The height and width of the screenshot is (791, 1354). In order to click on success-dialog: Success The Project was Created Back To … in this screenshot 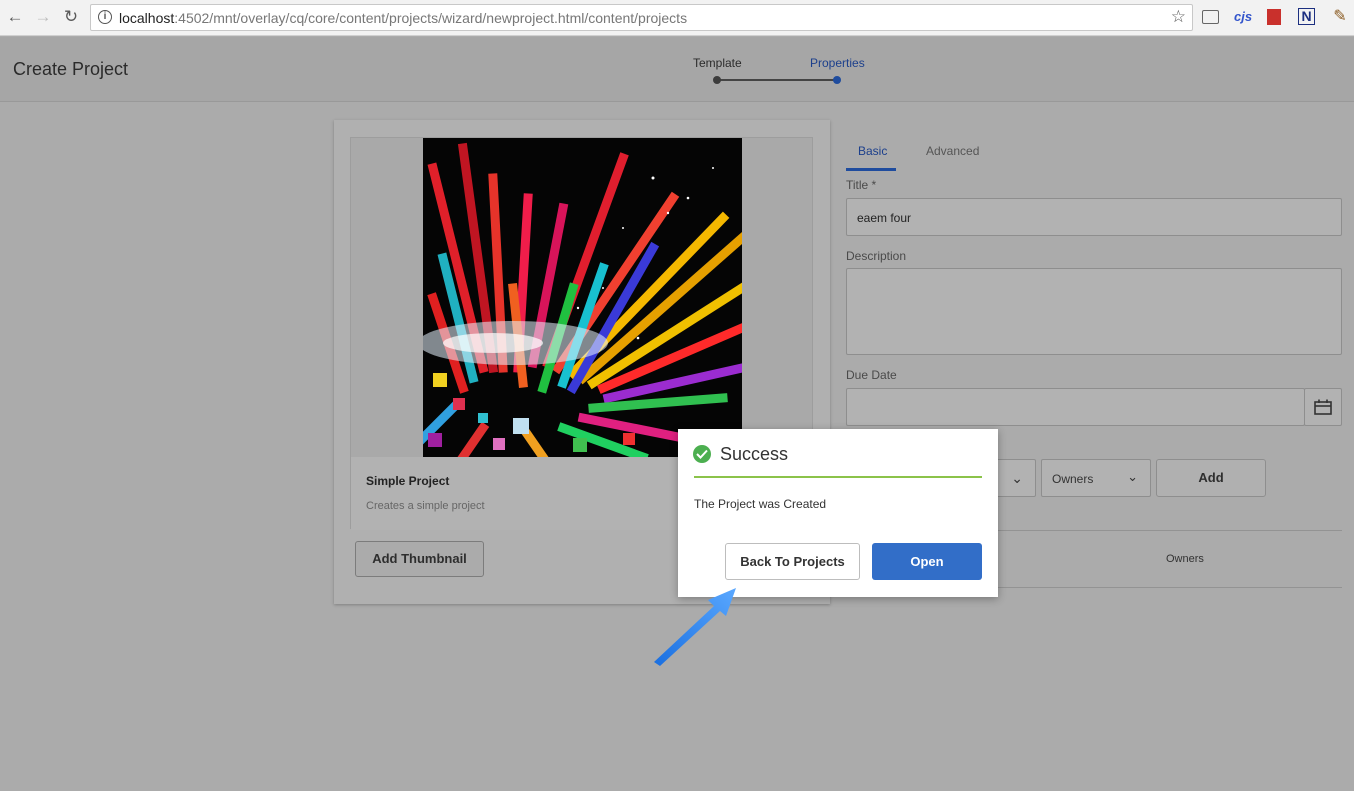, I will do `click(838, 513)`.